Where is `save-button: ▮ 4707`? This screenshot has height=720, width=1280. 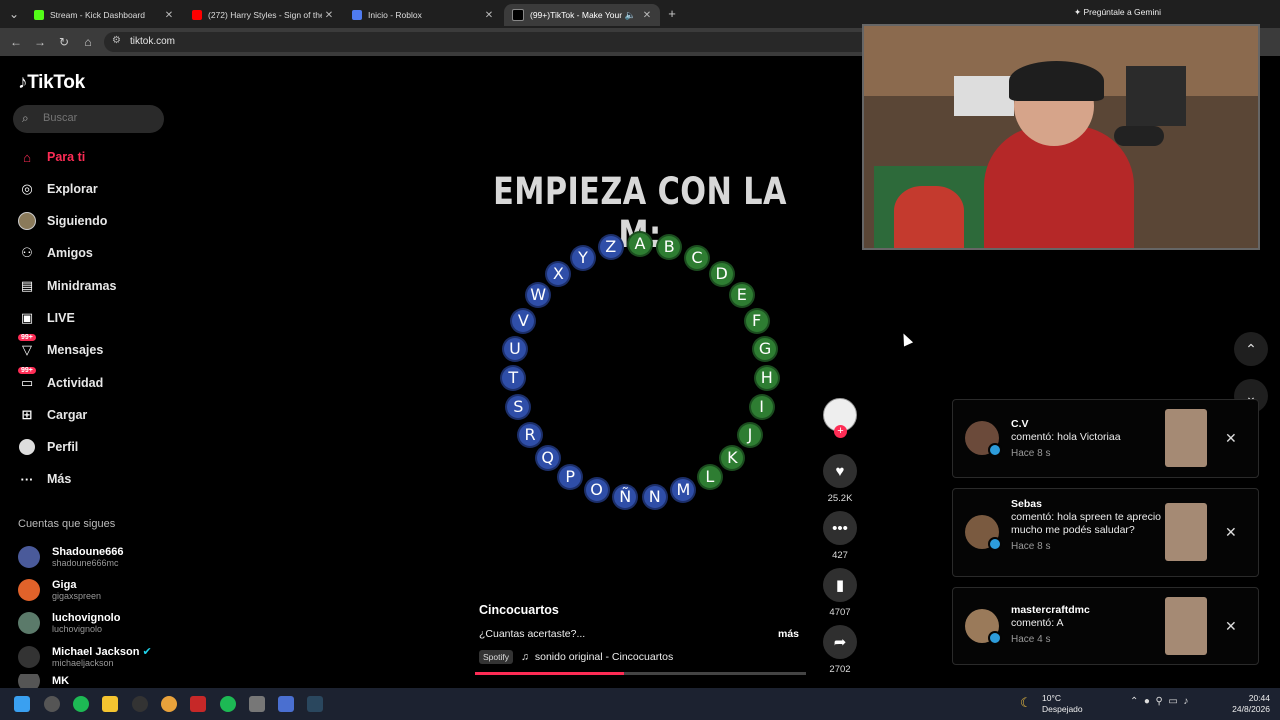 save-button: ▮ 4707 is located at coordinates (840, 593).